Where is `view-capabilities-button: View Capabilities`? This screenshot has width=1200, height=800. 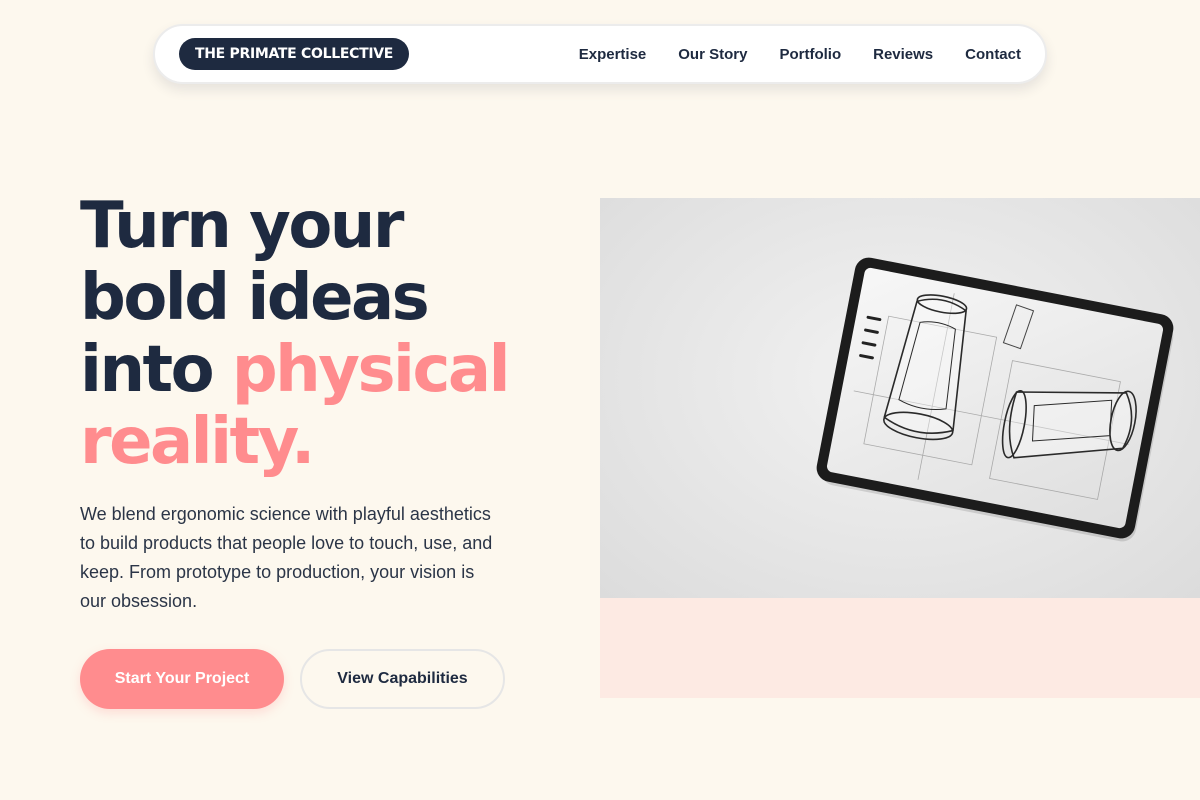
view-capabilities-button: View Capabilities is located at coordinates (402, 679).